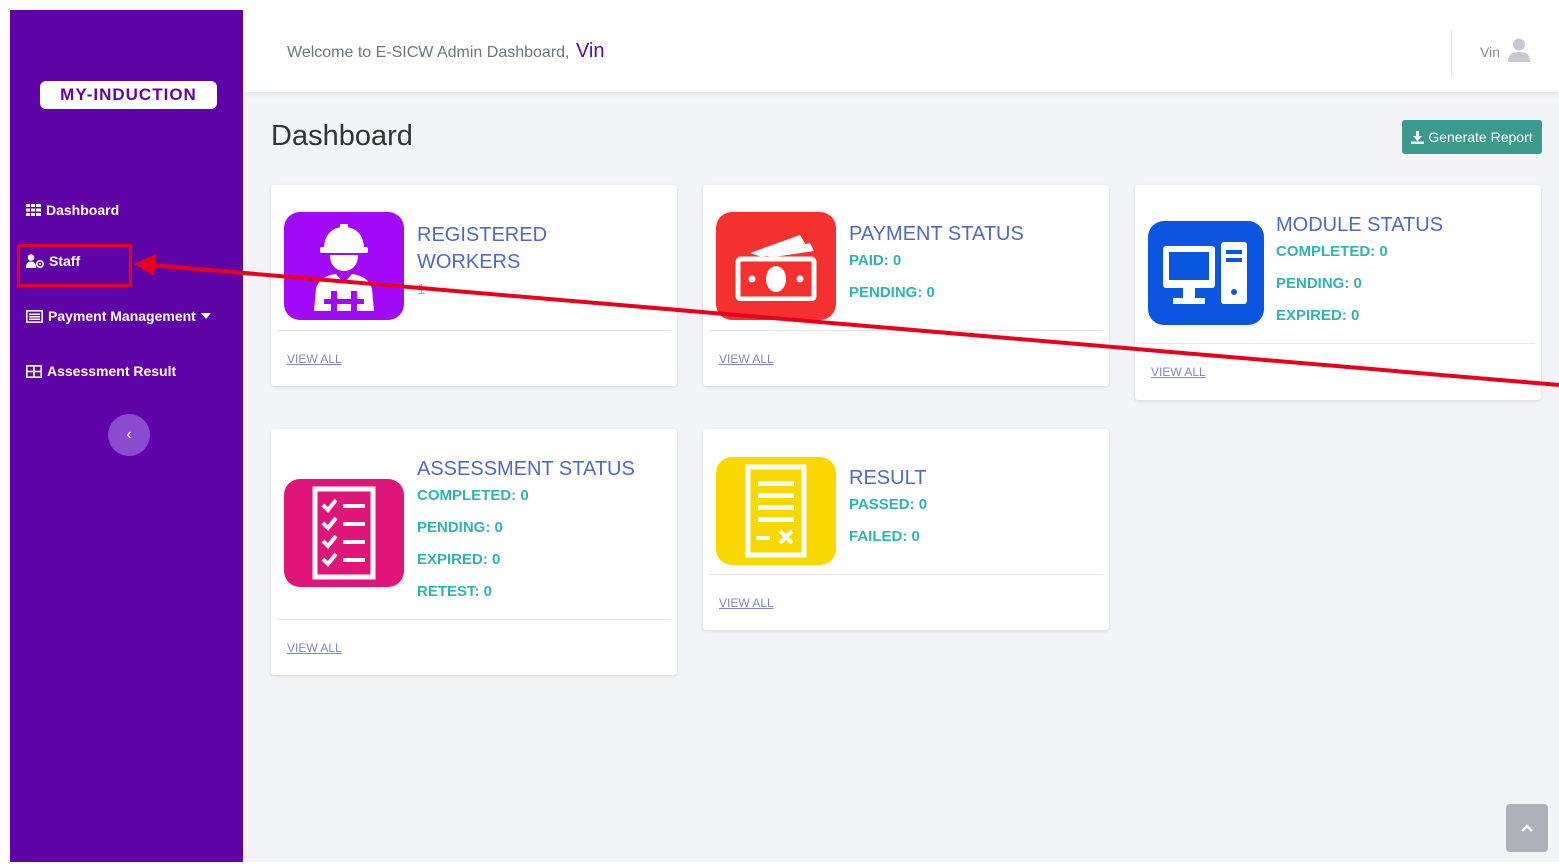 Image resolution: width=1559 pixels, height=867 pixels. I want to click on welcome-message: Welcome to E-SICW Admin Dashboard, Vin, so click(445, 51).